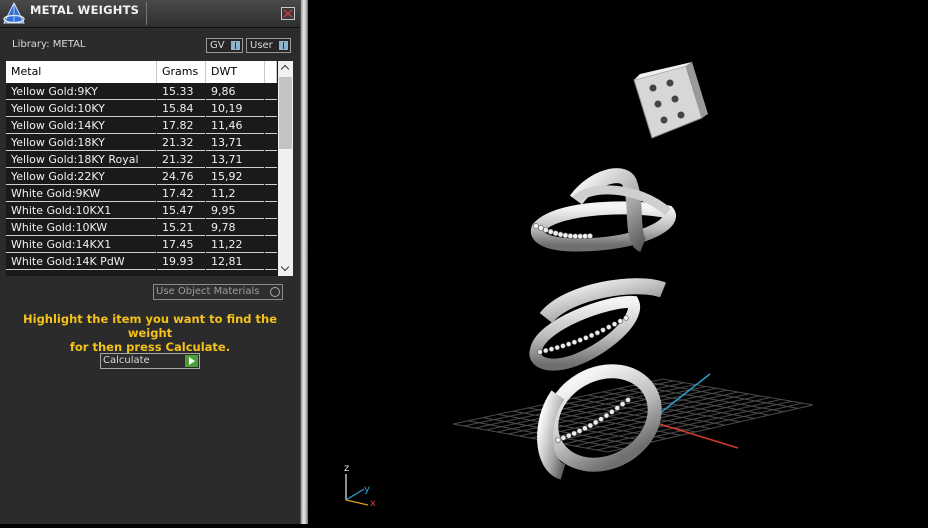 This screenshot has height=528, width=928. I want to click on column-header-metal: Metal, so click(81, 72).